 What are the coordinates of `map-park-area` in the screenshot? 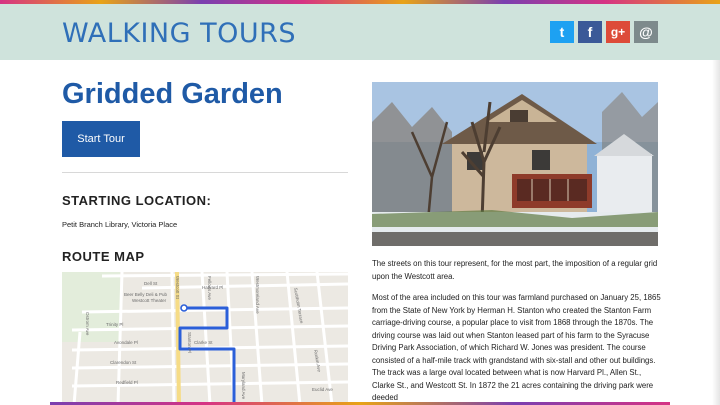 It's located at (91, 307).